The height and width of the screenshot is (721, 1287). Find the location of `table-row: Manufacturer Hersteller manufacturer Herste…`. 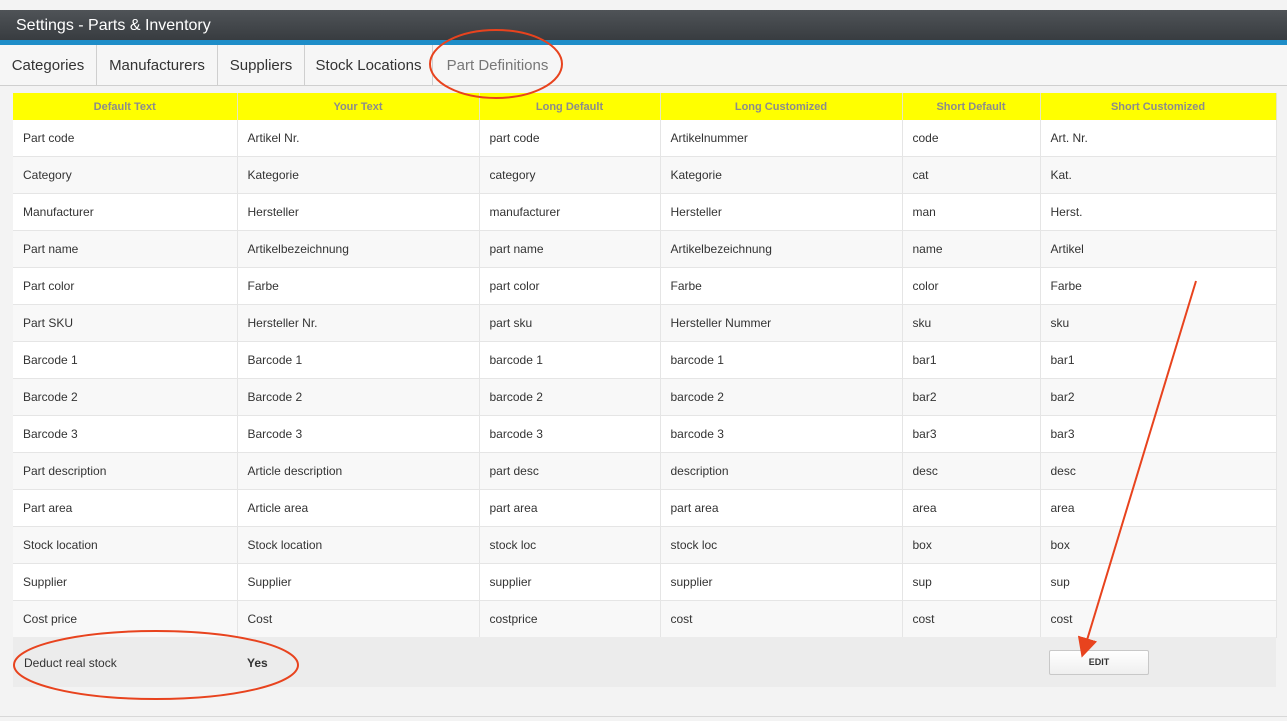

table-row: Manufacturer Hersteller manufacturer Herste… is located at coordinates (645, 212).